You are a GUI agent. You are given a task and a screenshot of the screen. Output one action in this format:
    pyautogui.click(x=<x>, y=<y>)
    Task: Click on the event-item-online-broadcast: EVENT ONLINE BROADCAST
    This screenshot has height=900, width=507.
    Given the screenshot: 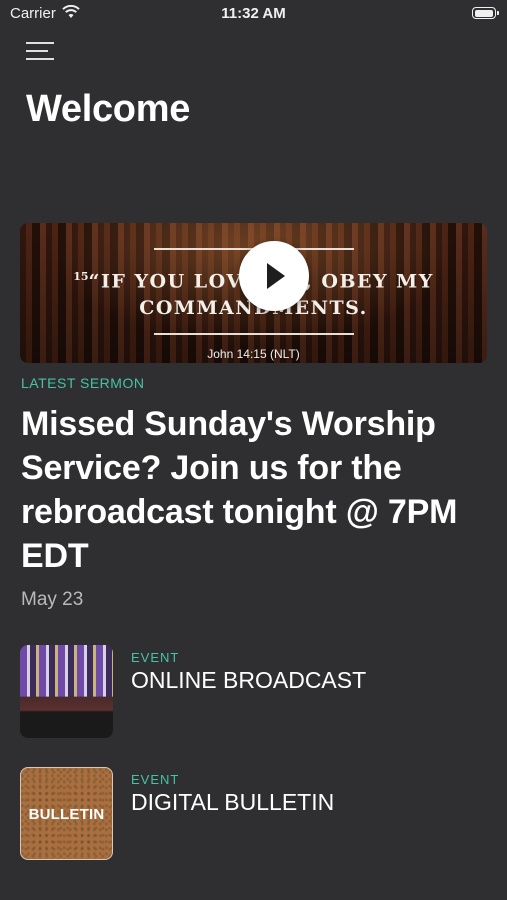 What is the action you would take?
    pyautogui.click(x=253, y=692)
    